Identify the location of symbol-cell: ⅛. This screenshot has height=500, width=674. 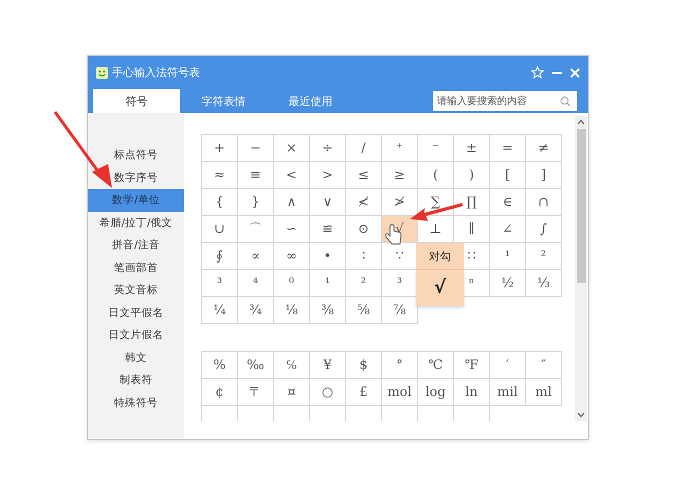
(292, 310).